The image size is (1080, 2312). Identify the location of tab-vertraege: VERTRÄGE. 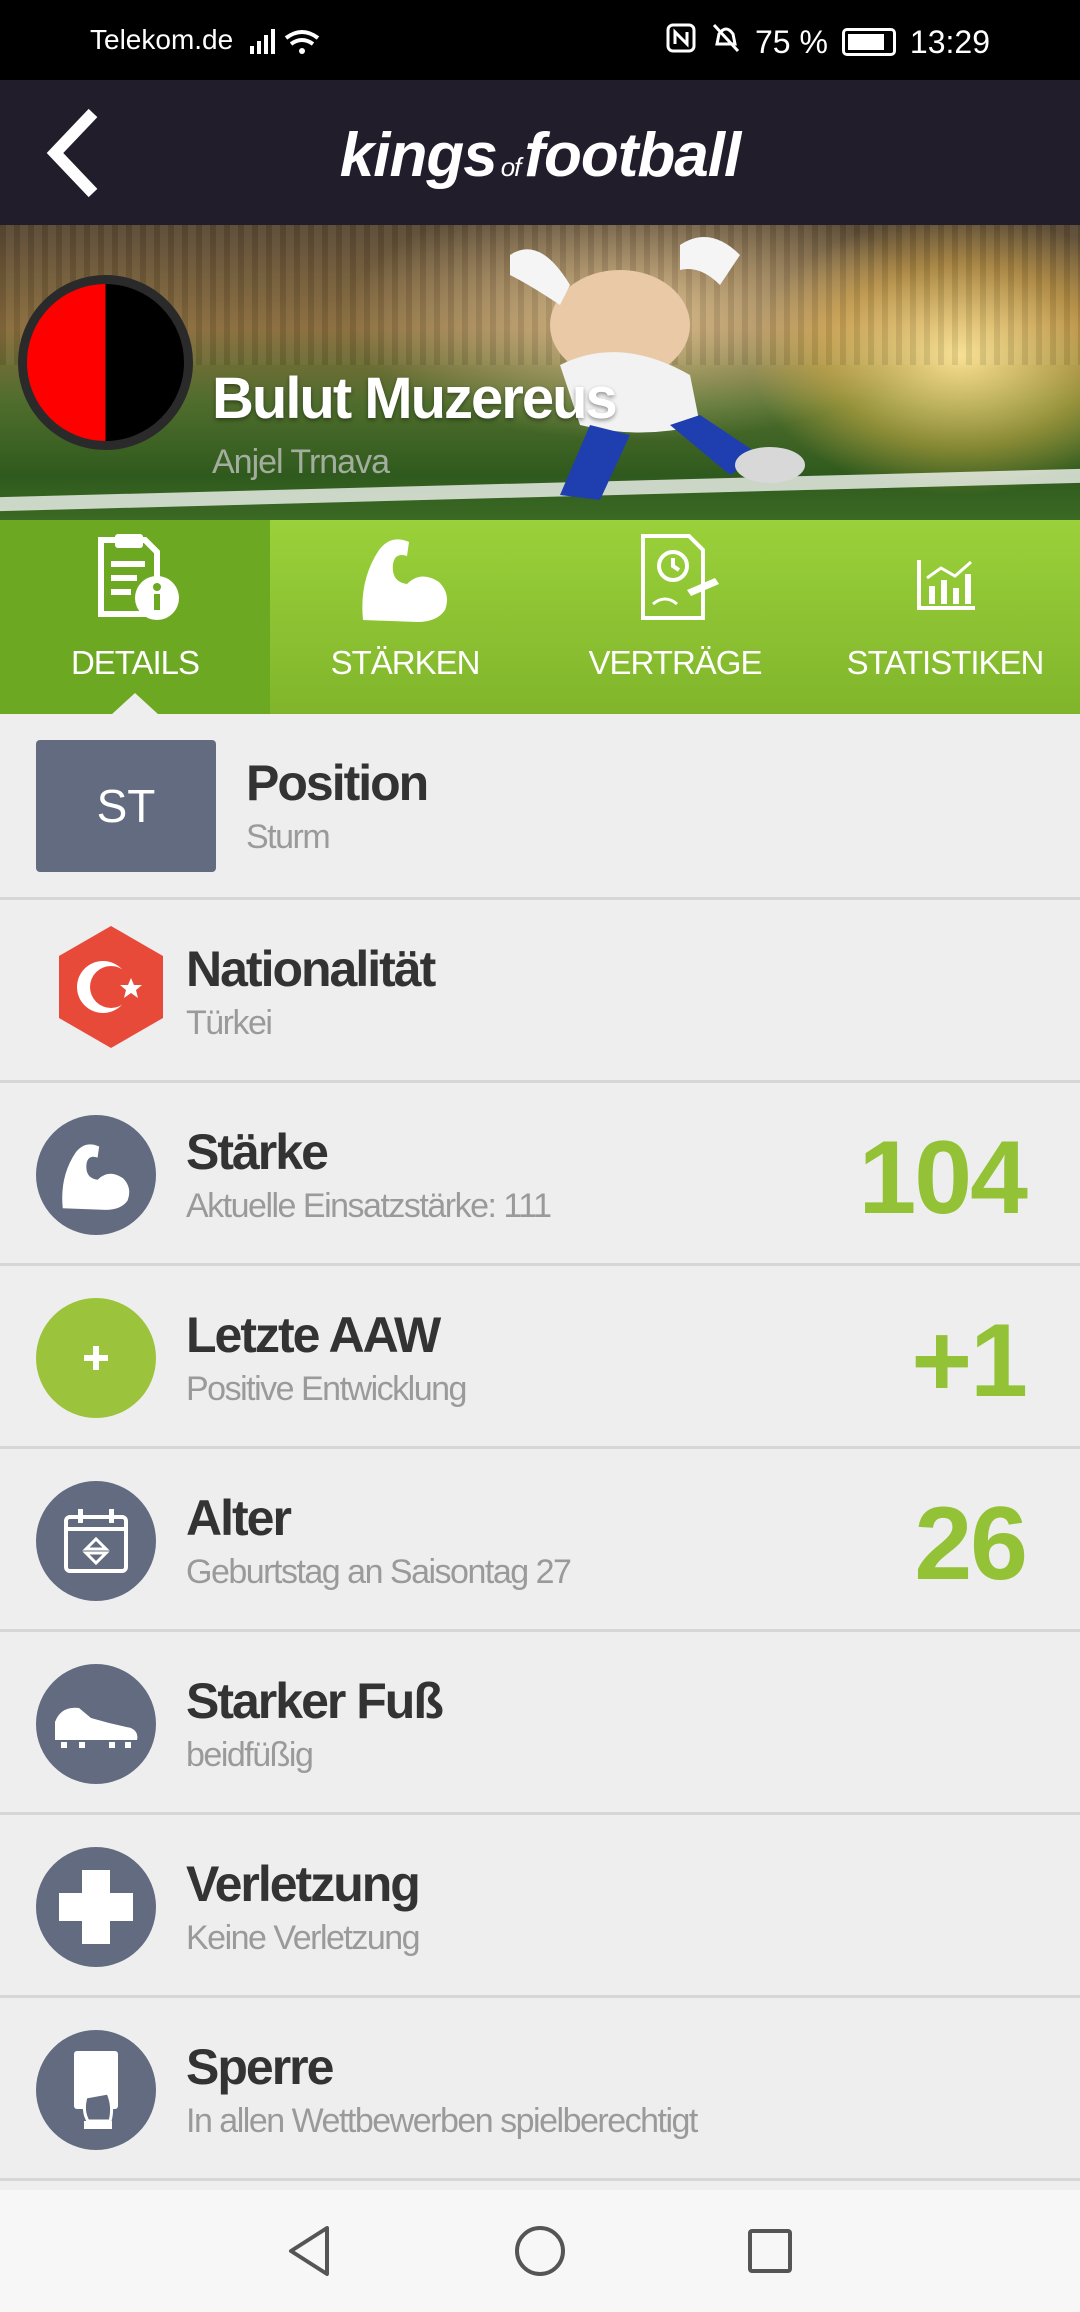
(675, 617).